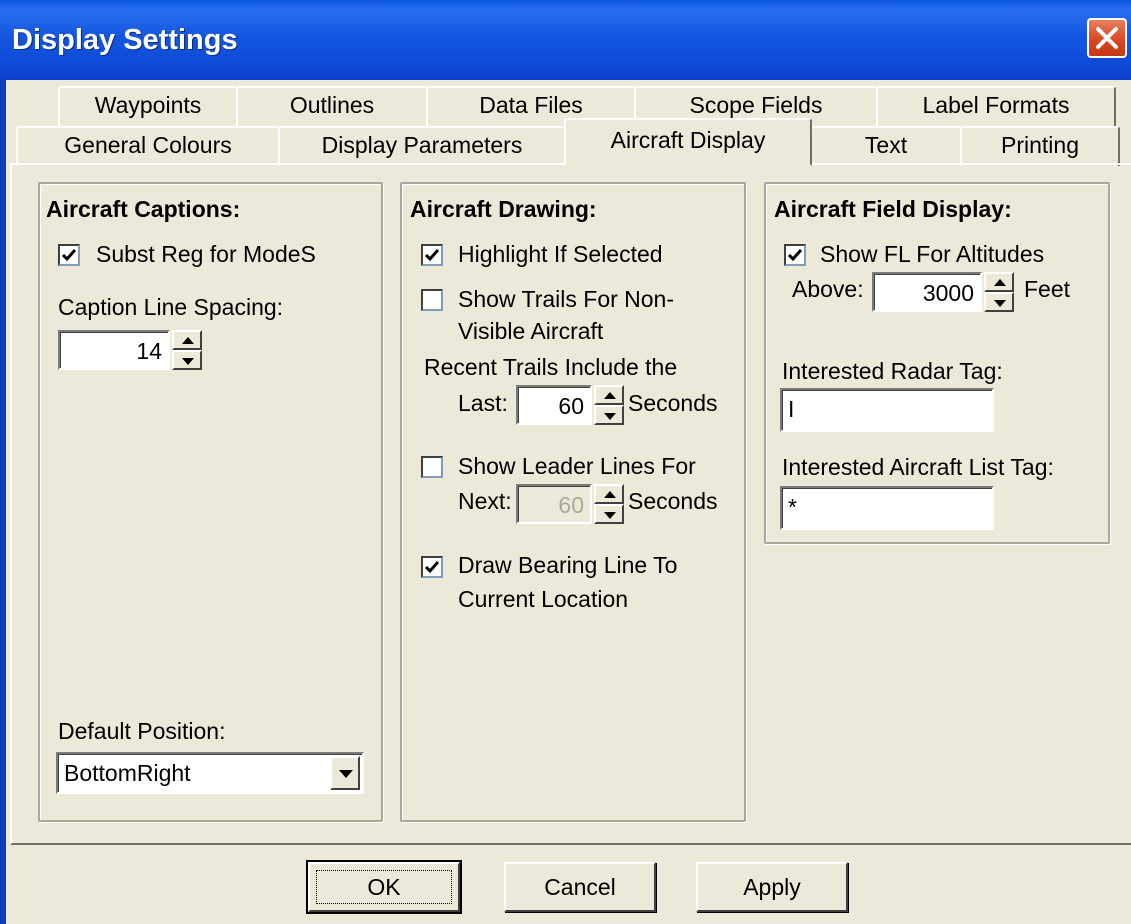 Image resolution: width=1131 pixels, height=924 pixels. I want to click on tab-waypoints: Waypoints, so click(148, 106).